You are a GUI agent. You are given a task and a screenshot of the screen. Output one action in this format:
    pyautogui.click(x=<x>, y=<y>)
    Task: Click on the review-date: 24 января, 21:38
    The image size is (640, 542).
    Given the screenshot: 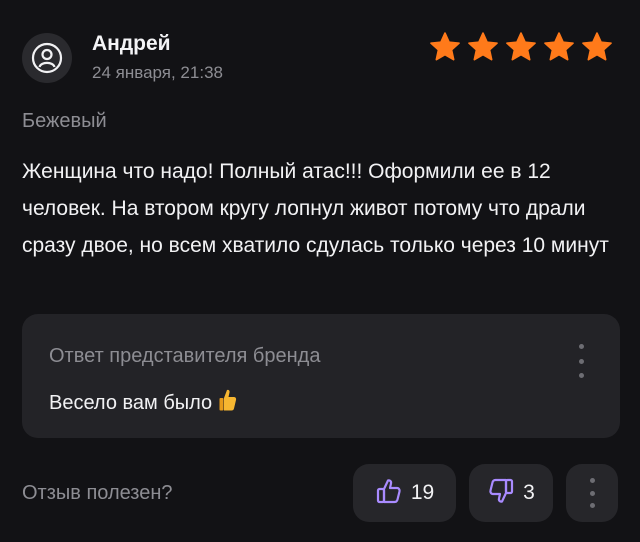 What is the action you would take?
    pyautogui.click(x=157, y=72)
    